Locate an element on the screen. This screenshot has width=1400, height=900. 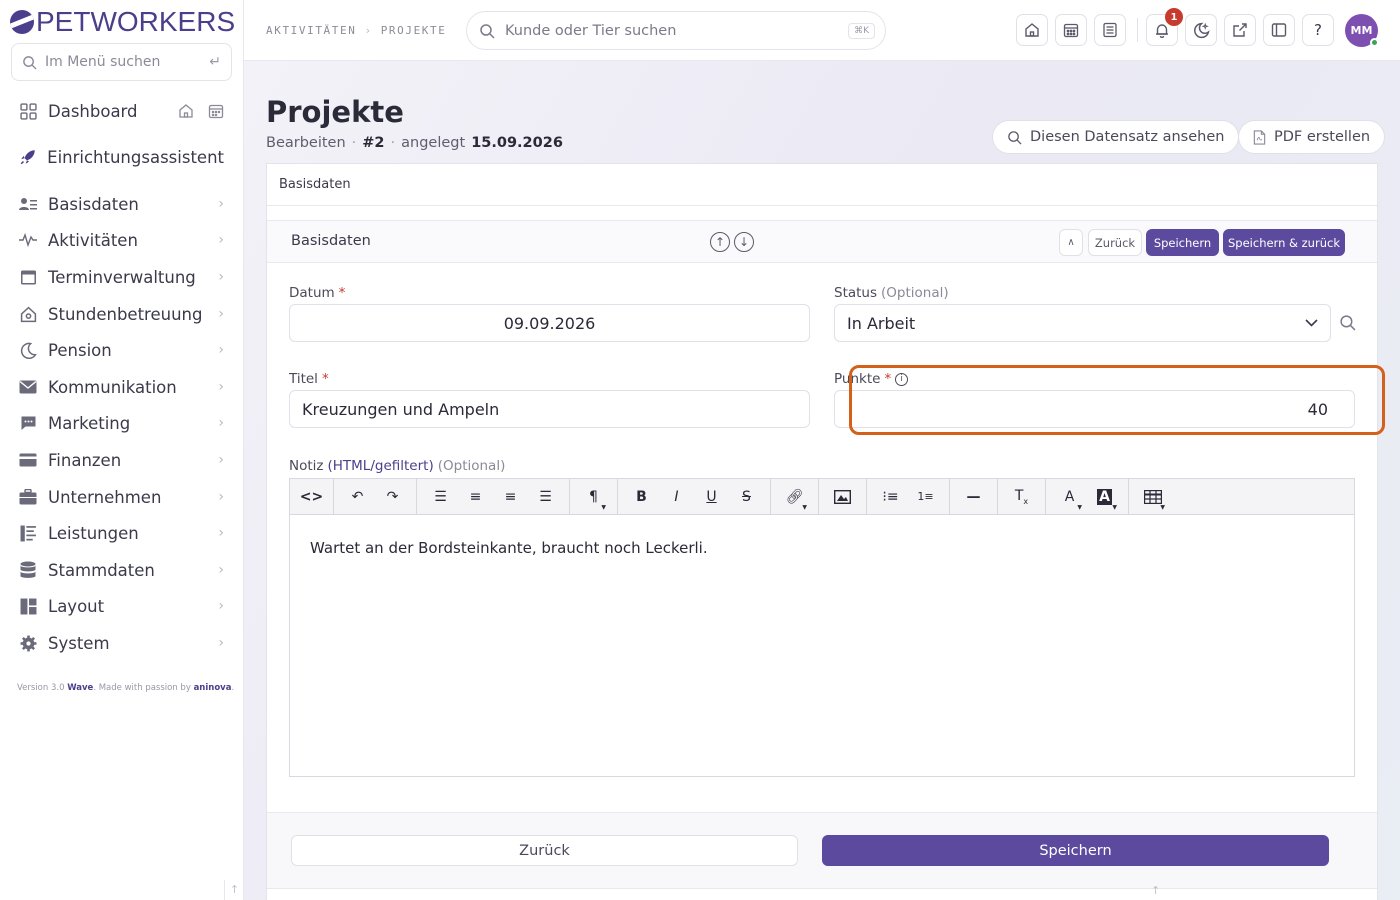
insert-table-button: ▼ is located at coordinates (1152, 497).